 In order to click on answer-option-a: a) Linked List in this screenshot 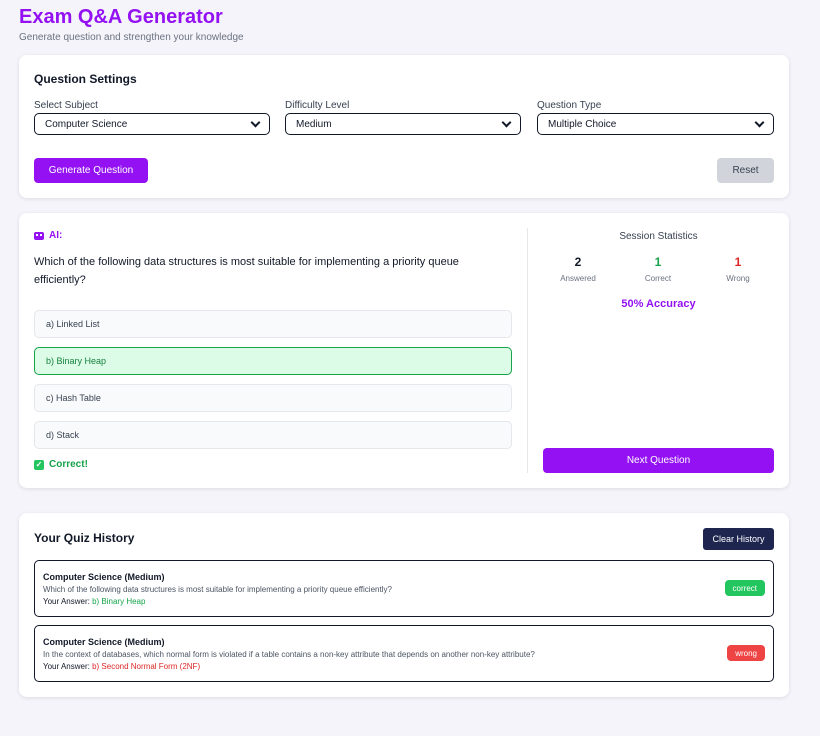, I will do `click(273, 324)`.